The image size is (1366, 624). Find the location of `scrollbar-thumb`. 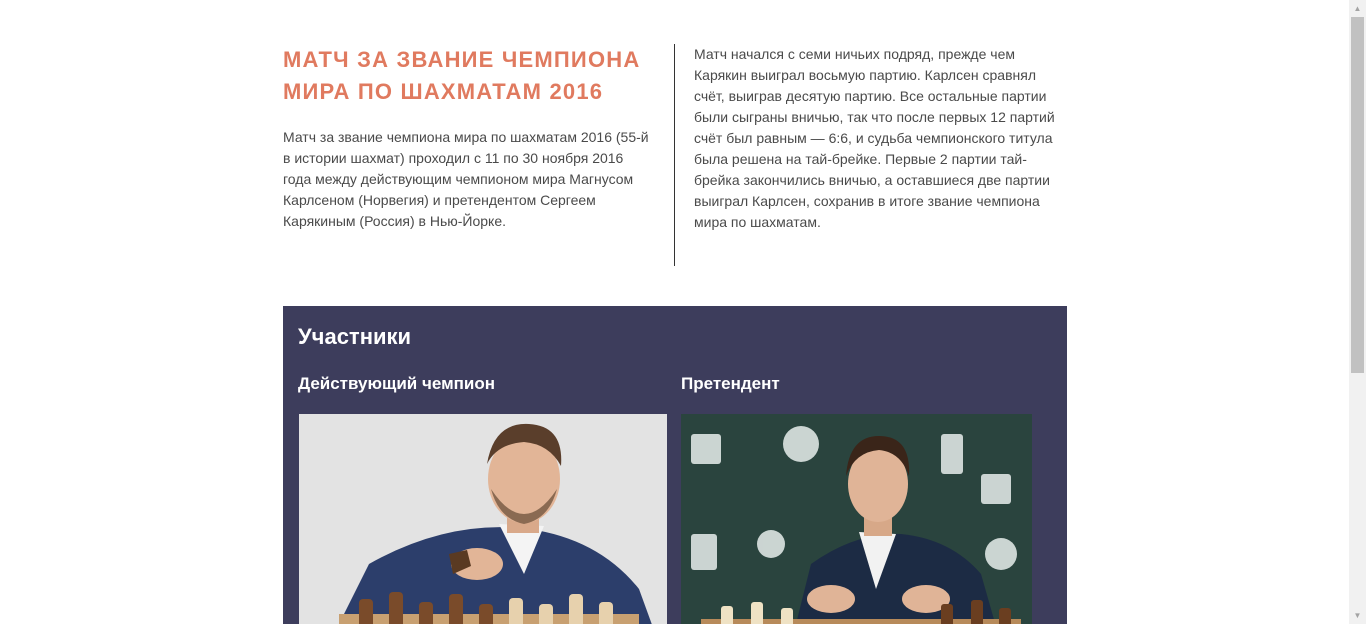

scrollbar-thumb is located at coordinates (1357, 195).